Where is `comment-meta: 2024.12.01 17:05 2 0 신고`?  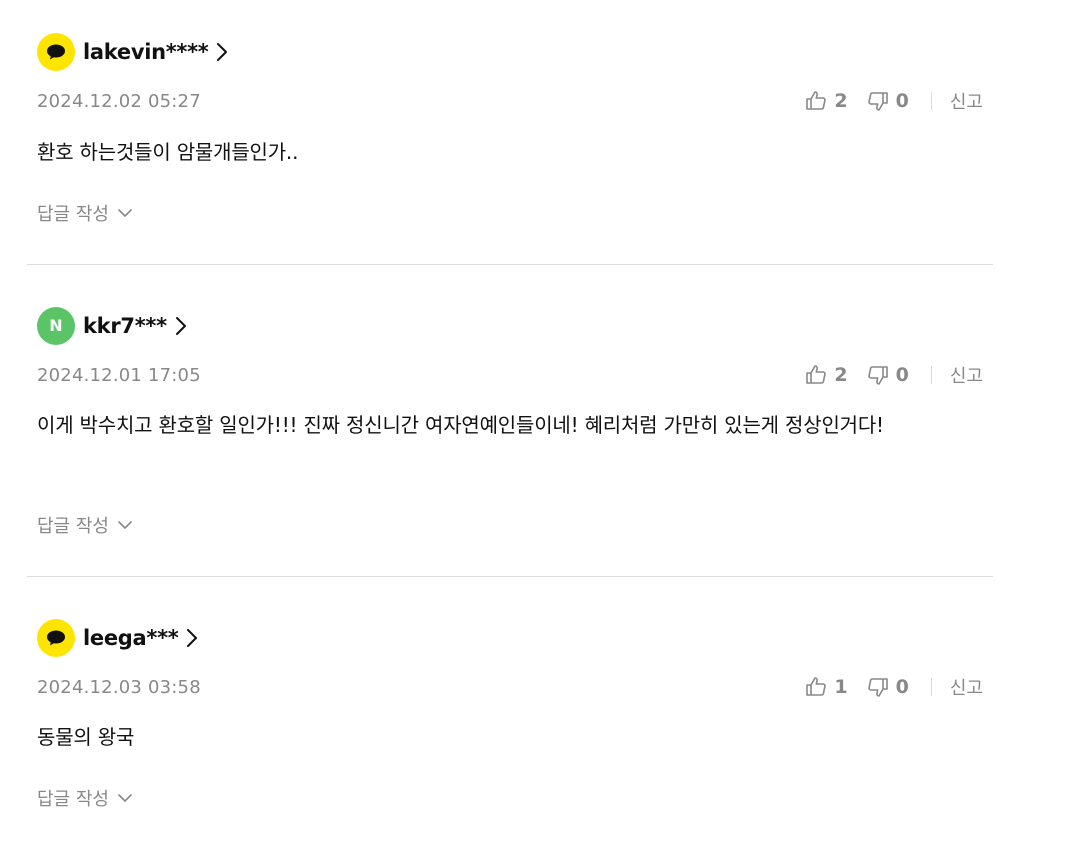 comment-meta: 2024.12.01 17:05 2 0 신고 is located at coordinates (510, 375).